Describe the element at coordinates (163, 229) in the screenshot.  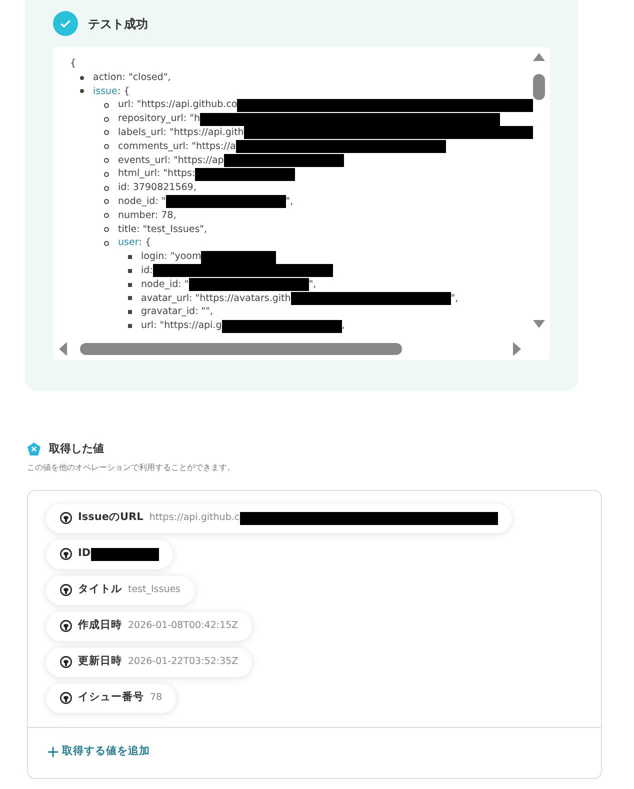
I see `json-text: title: "test_Issues",` at that location.